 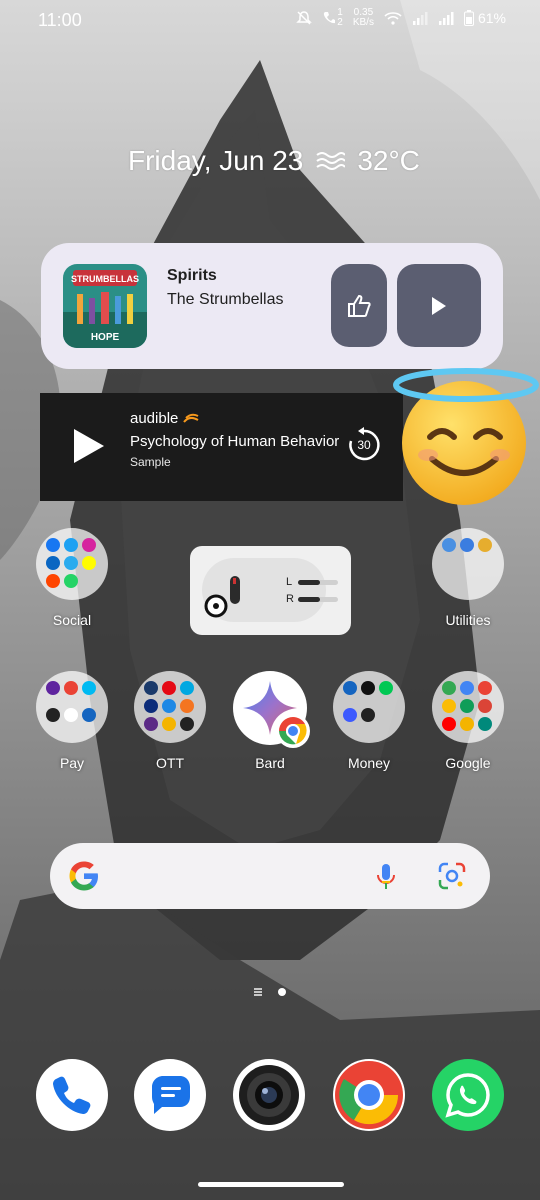 What do you see at coordinates (105, 306) in the screenshot?
I see `album-art: STRUMBELLAS HOPE` at bounding box center [105, 306].